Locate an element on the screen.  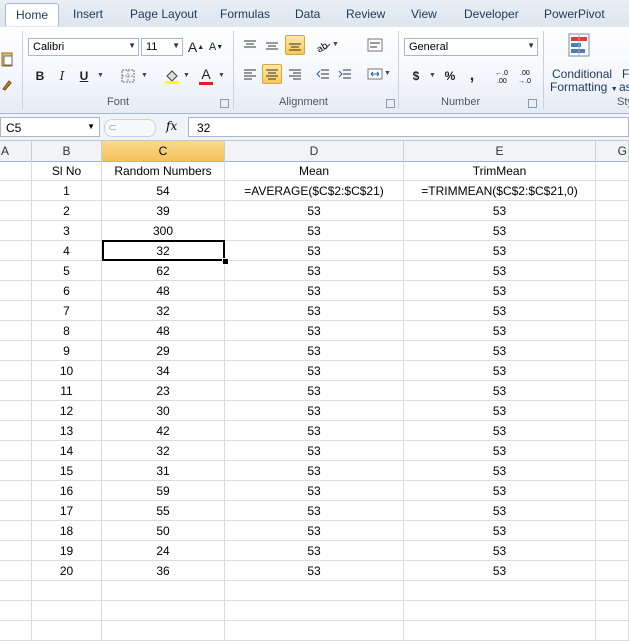
font-color-button: A is located at coordinates (206, 74).